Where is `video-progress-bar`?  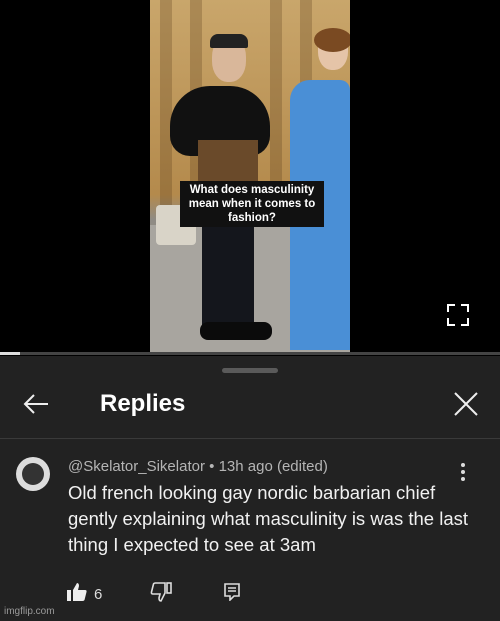 video-progress-bar is located at coordinates (250, 353).